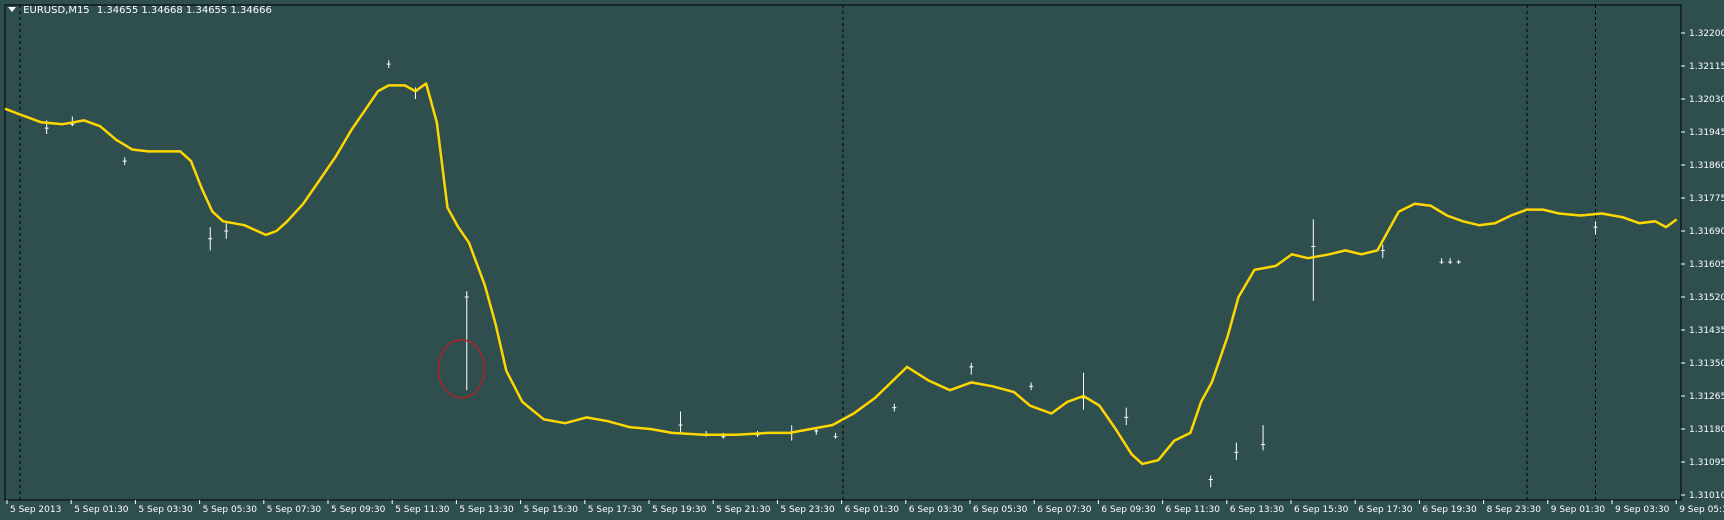 Image resolution: width=1724 pixels, height=520 pixels. What do you see at coordinates (422, 510) in the screenshot?
I see `x-tick-label: 5 Sep 11:30` at bounding box center [422, 510].